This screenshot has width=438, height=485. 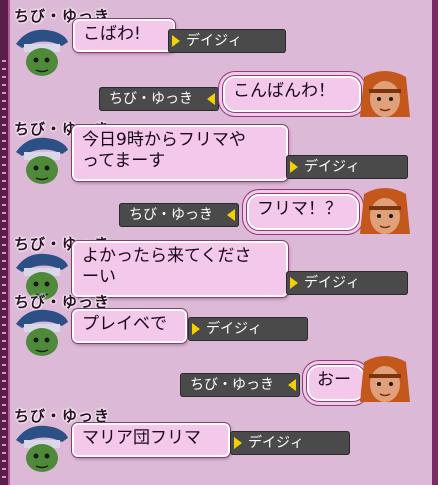 I want to click on message-line: 今日9時からフリマや, so click(x=164, y=140).